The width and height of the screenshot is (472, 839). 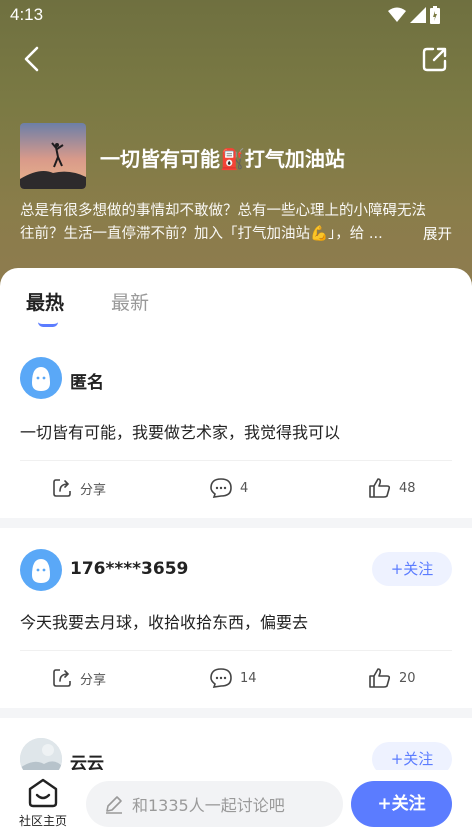 I want to click on comment-action: 4, so click(x=229, y=488).